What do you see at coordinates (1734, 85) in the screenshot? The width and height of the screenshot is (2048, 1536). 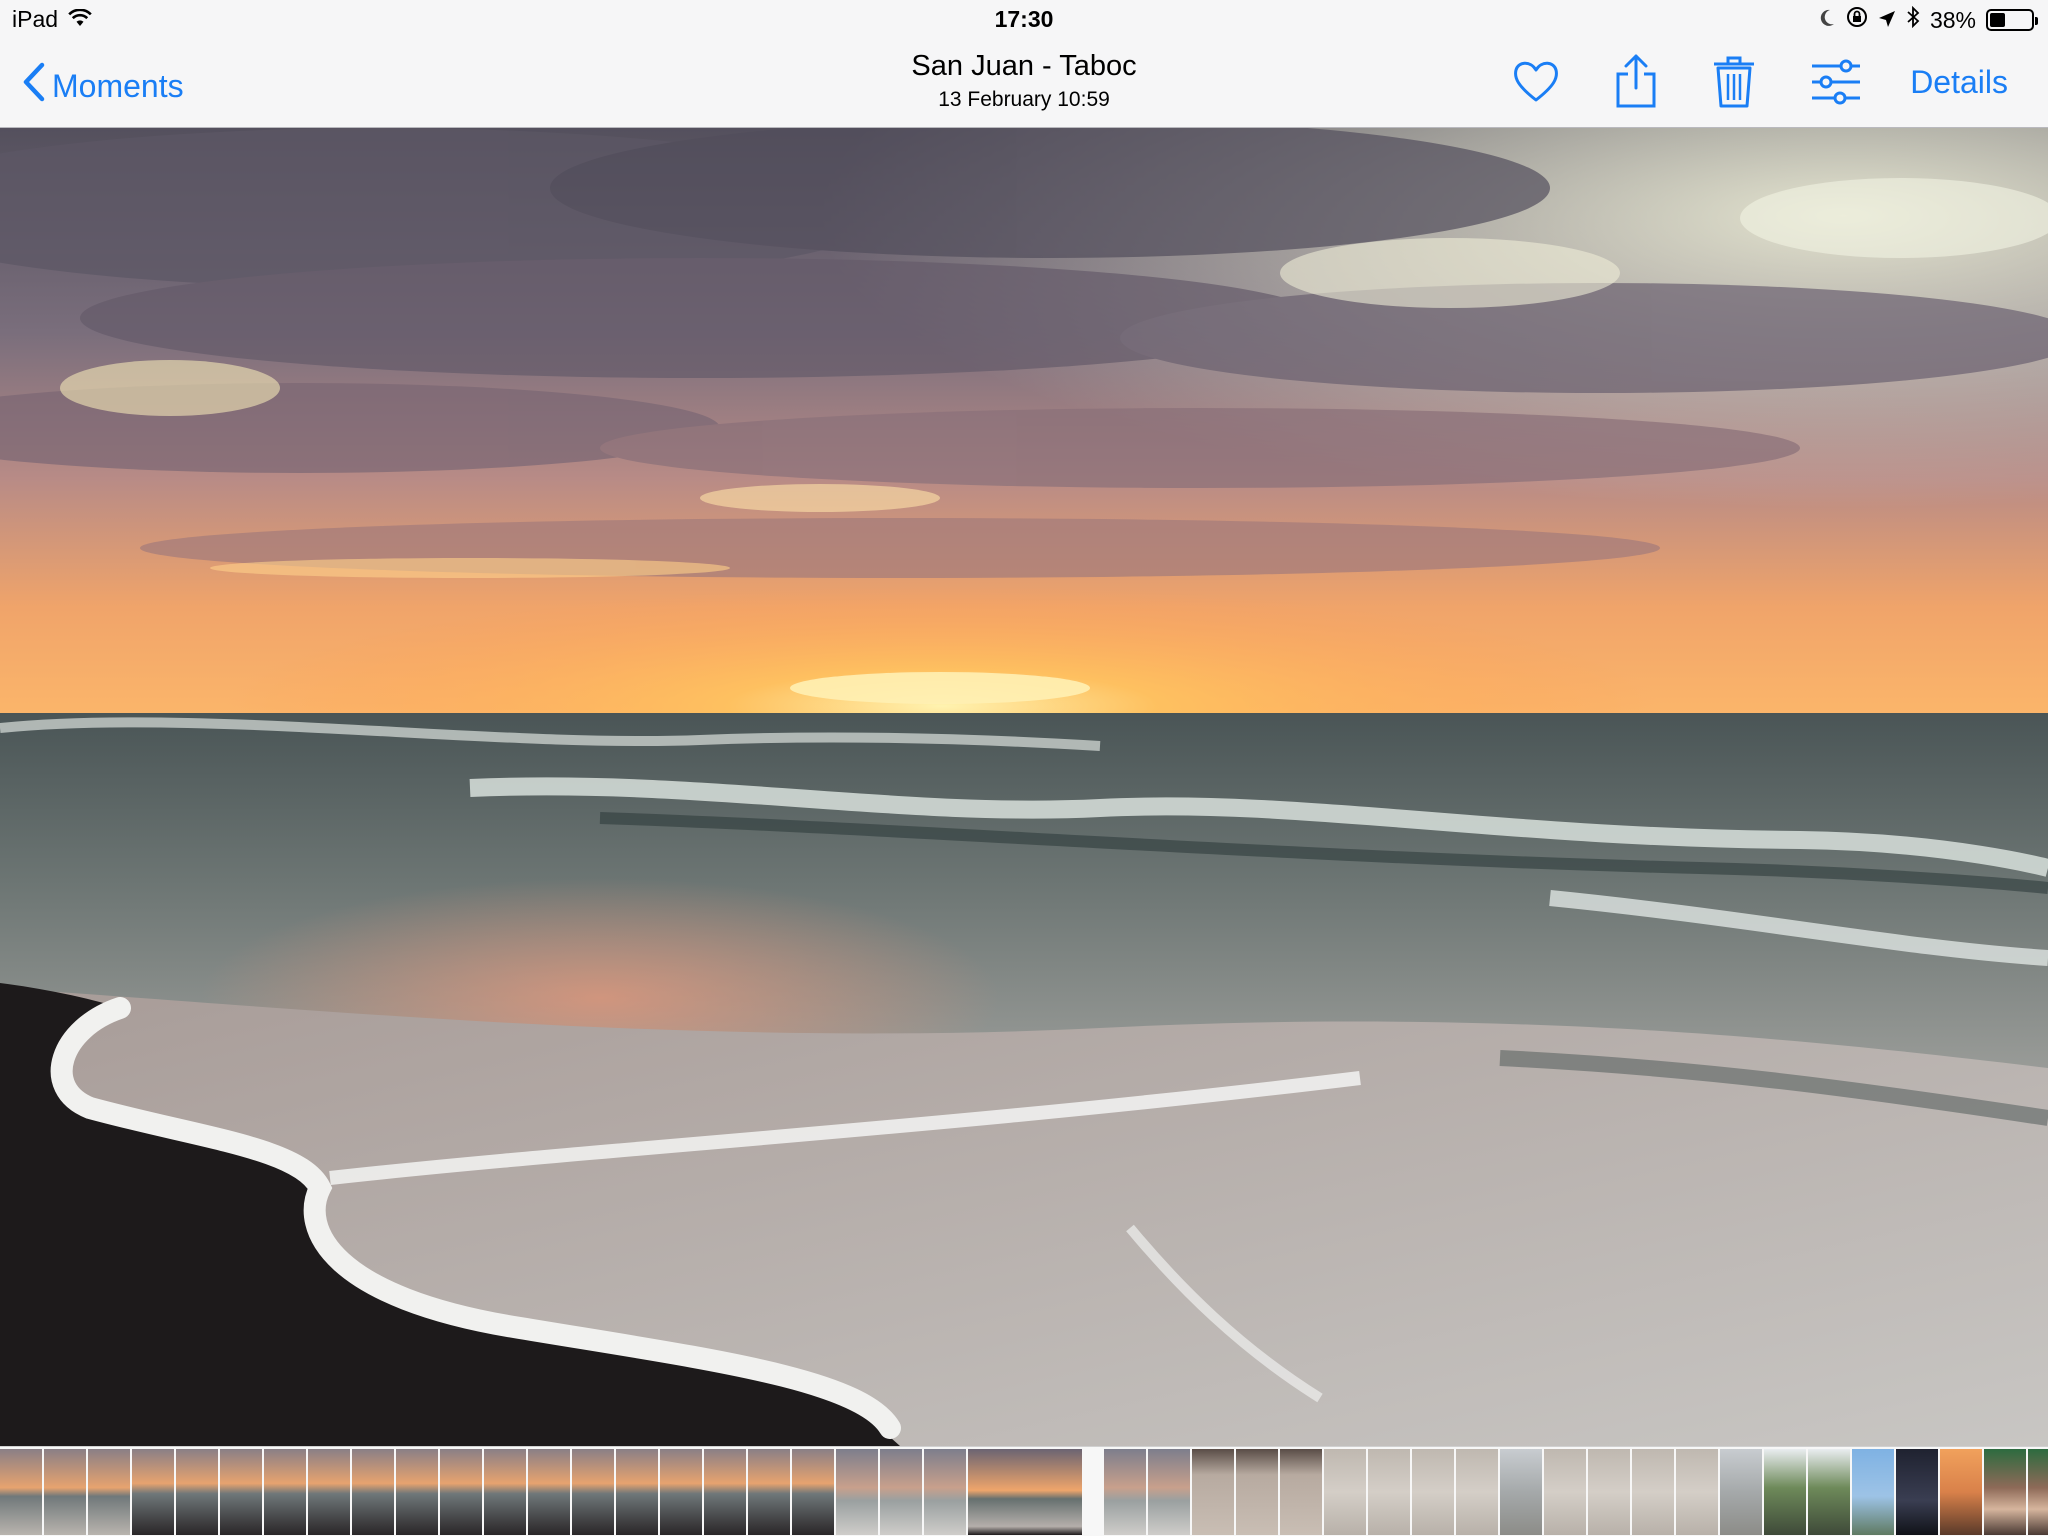 I see `trash-icon` at bounding box center [1734, 85].